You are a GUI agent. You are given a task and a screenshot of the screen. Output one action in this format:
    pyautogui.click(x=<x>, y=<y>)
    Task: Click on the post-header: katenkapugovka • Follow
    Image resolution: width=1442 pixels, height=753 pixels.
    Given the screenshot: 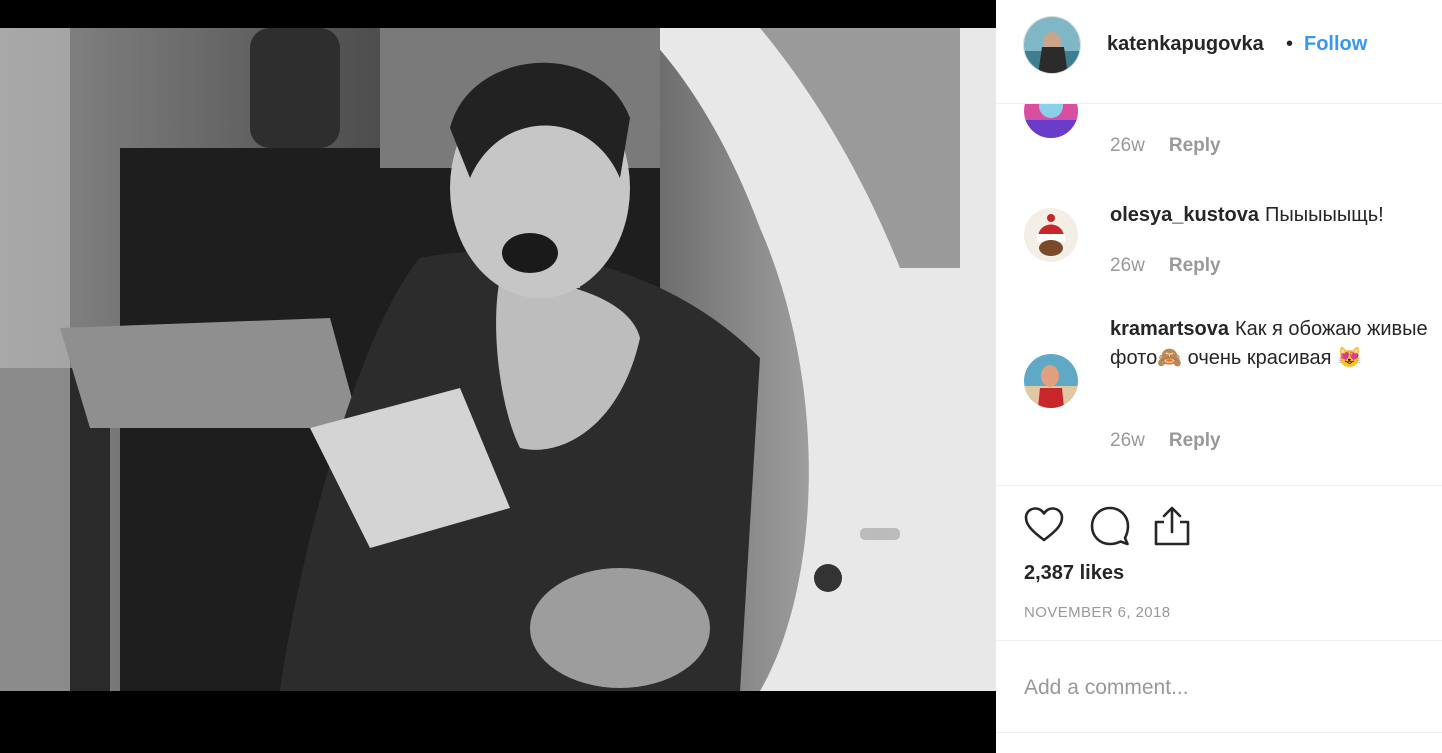 What is the action you would take?
    pyautogui.click(x=1219, y=52)
    